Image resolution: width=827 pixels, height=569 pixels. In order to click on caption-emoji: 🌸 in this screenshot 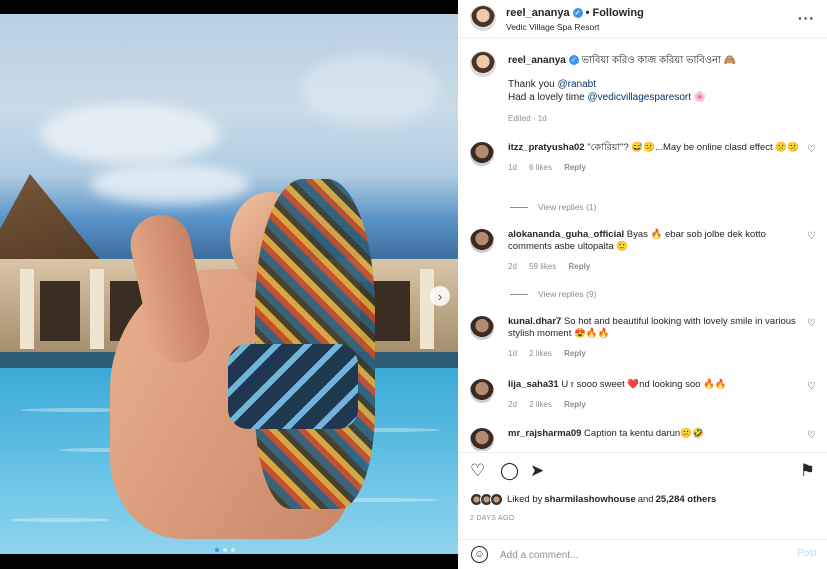, I will do `click(699, 97)`.